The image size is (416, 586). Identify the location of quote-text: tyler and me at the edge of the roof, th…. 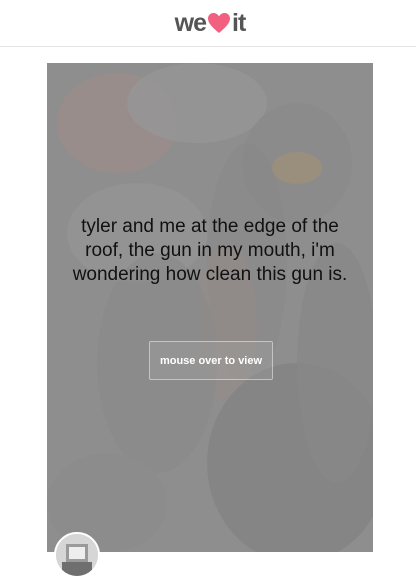
(210, 250).